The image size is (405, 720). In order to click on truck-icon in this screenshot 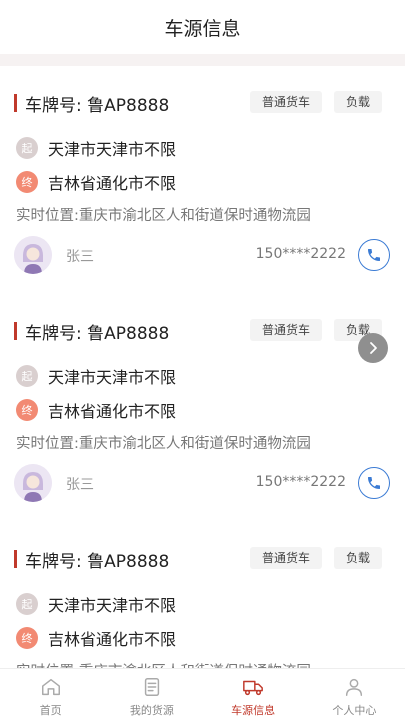, I will do `click(253, 687)`.